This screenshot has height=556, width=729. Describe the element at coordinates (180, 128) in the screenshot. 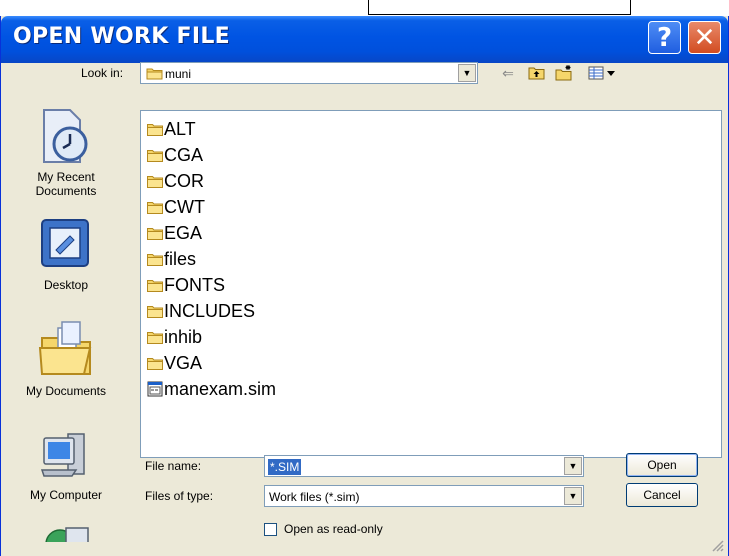

I see `file-name: ALT` at that location.